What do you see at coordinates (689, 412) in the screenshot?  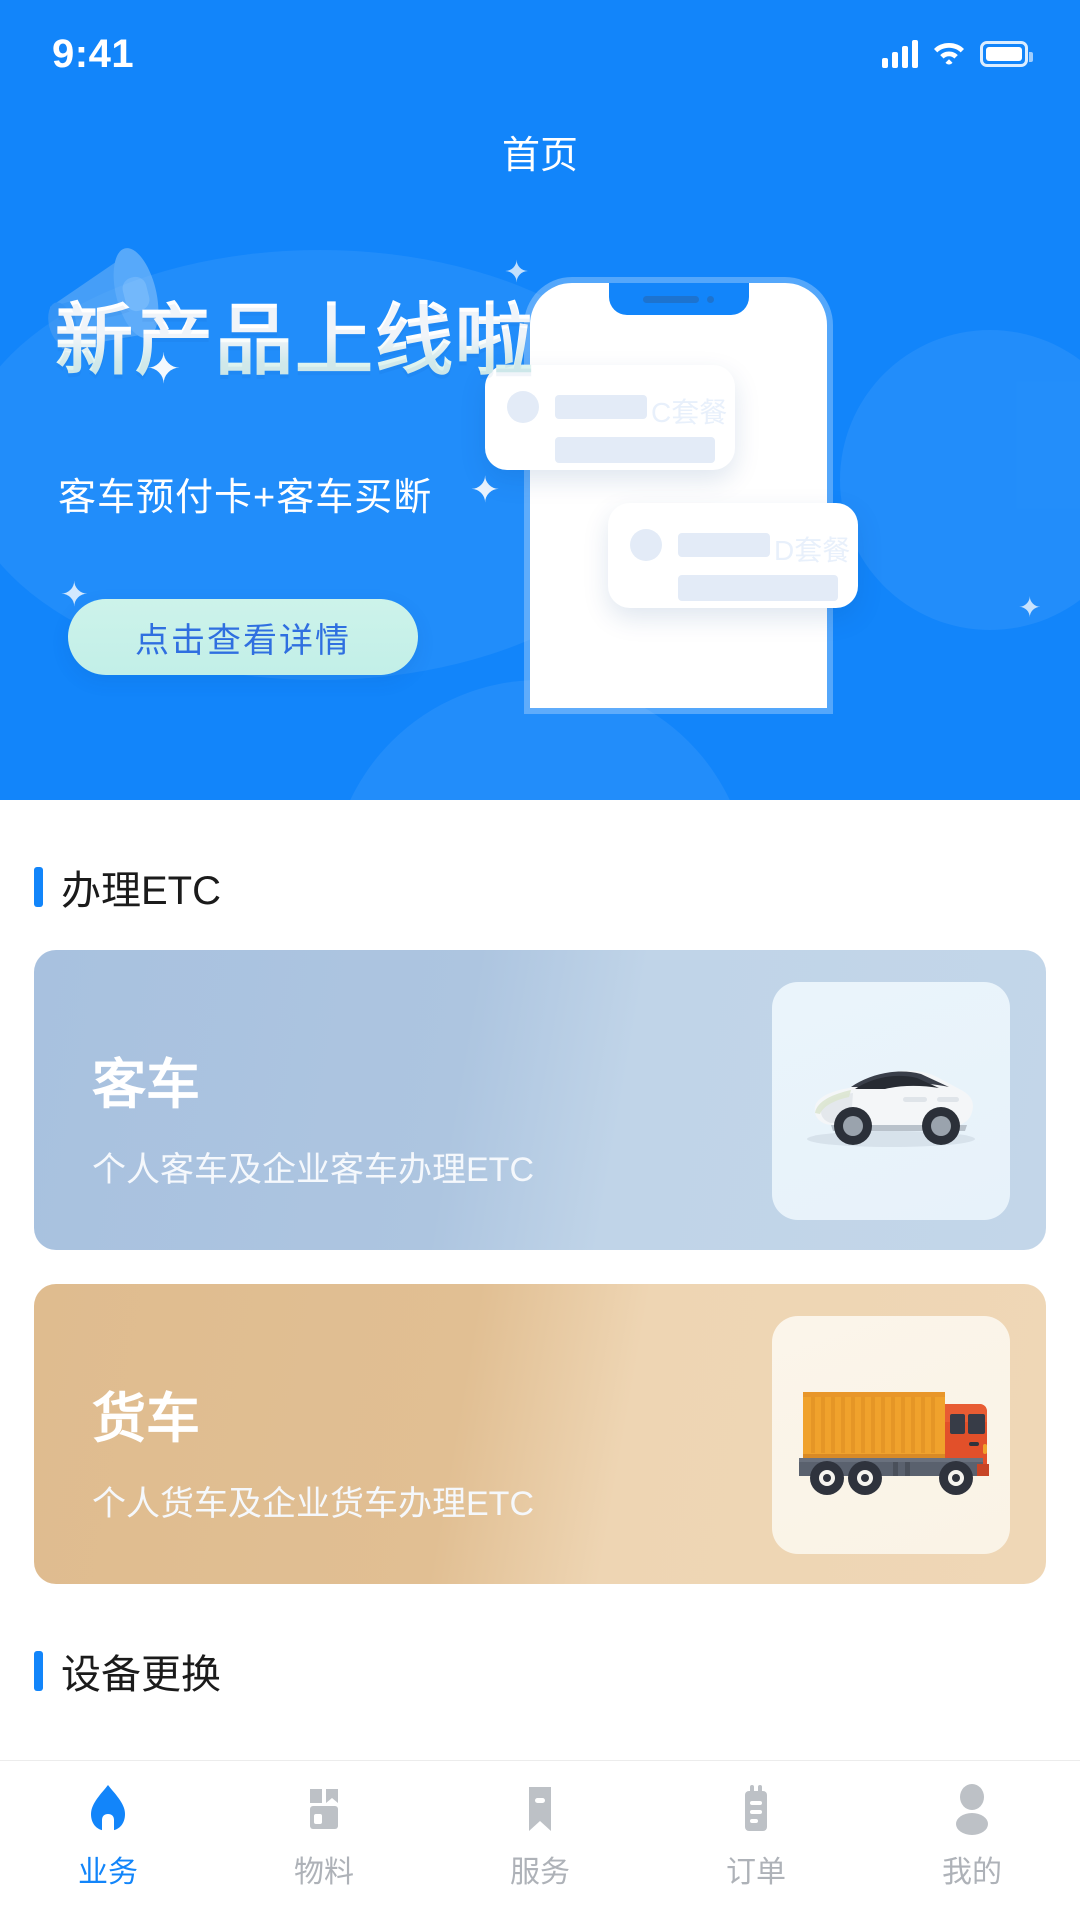 I see `plan-label: C套餐` at bounding box center [689, 412].